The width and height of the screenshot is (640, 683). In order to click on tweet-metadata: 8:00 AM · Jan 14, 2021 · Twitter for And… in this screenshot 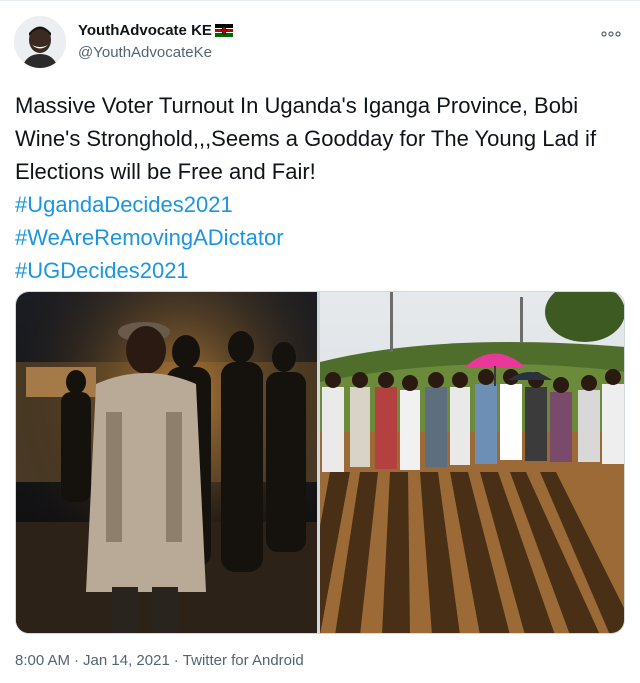, I will do `click(159, 660)`.